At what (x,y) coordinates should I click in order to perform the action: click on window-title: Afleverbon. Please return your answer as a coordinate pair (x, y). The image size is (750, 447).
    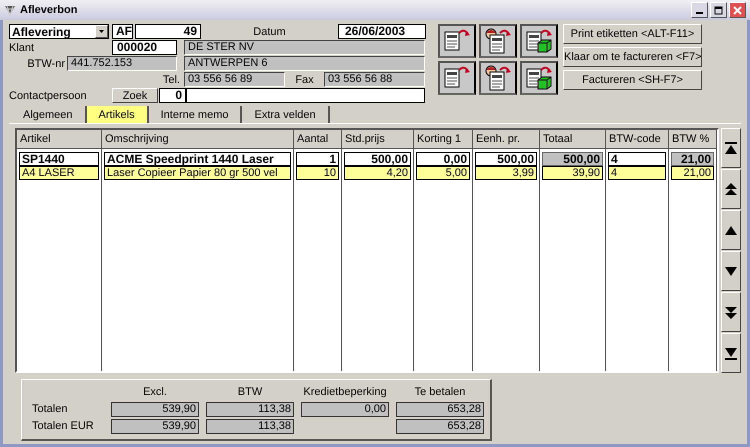
    Looking at the image, I should click on (49, 10).